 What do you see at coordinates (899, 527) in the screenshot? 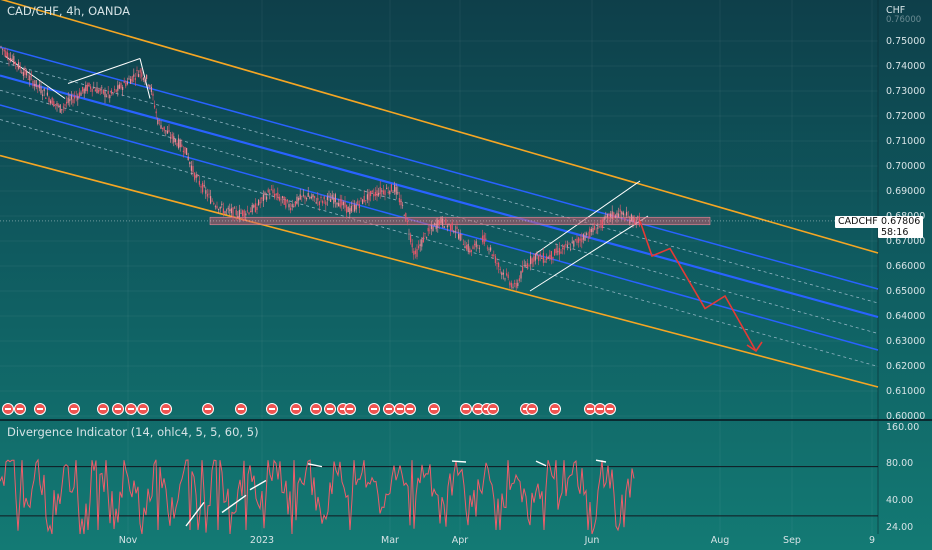
I see `indicator-tick: 24.00` at bounding box center [899, 527].